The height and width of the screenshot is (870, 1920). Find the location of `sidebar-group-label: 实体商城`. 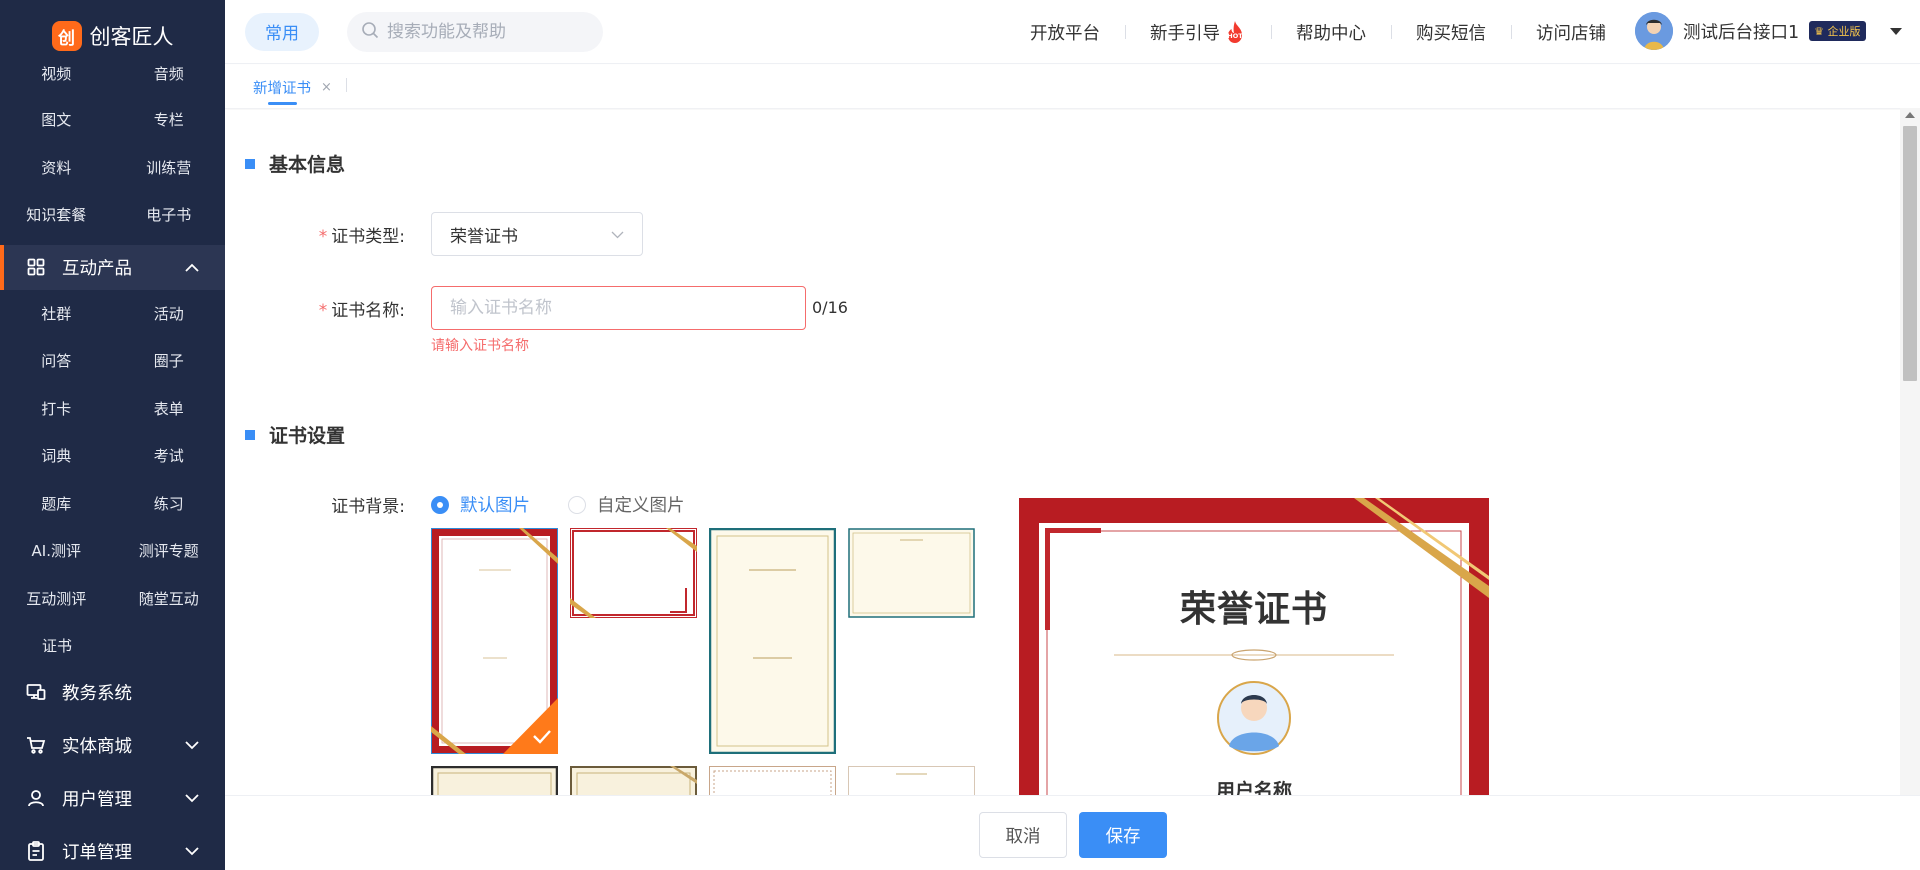

sidebar-group-label: 实体商城 is located at coordinates (97, 746).